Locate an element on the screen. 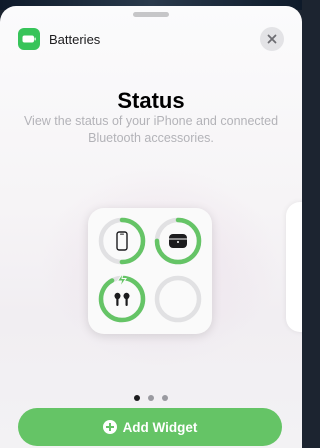 This screenshot has height=448, width=320. close-icon is located at coordinates (272, 39).